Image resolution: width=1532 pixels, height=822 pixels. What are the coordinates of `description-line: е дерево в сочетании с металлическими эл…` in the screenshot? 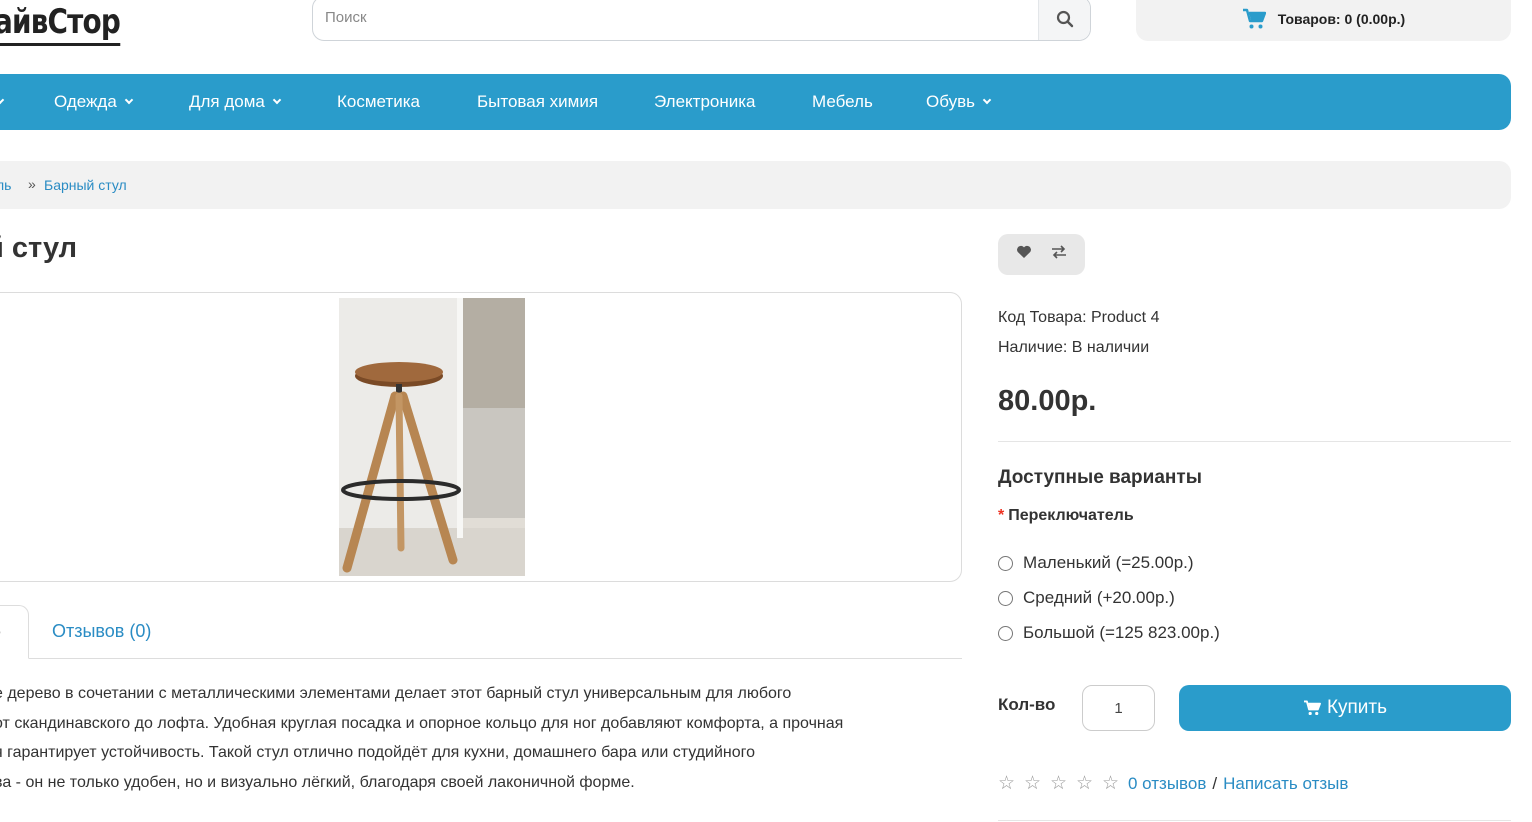 It's located at (396, 693).